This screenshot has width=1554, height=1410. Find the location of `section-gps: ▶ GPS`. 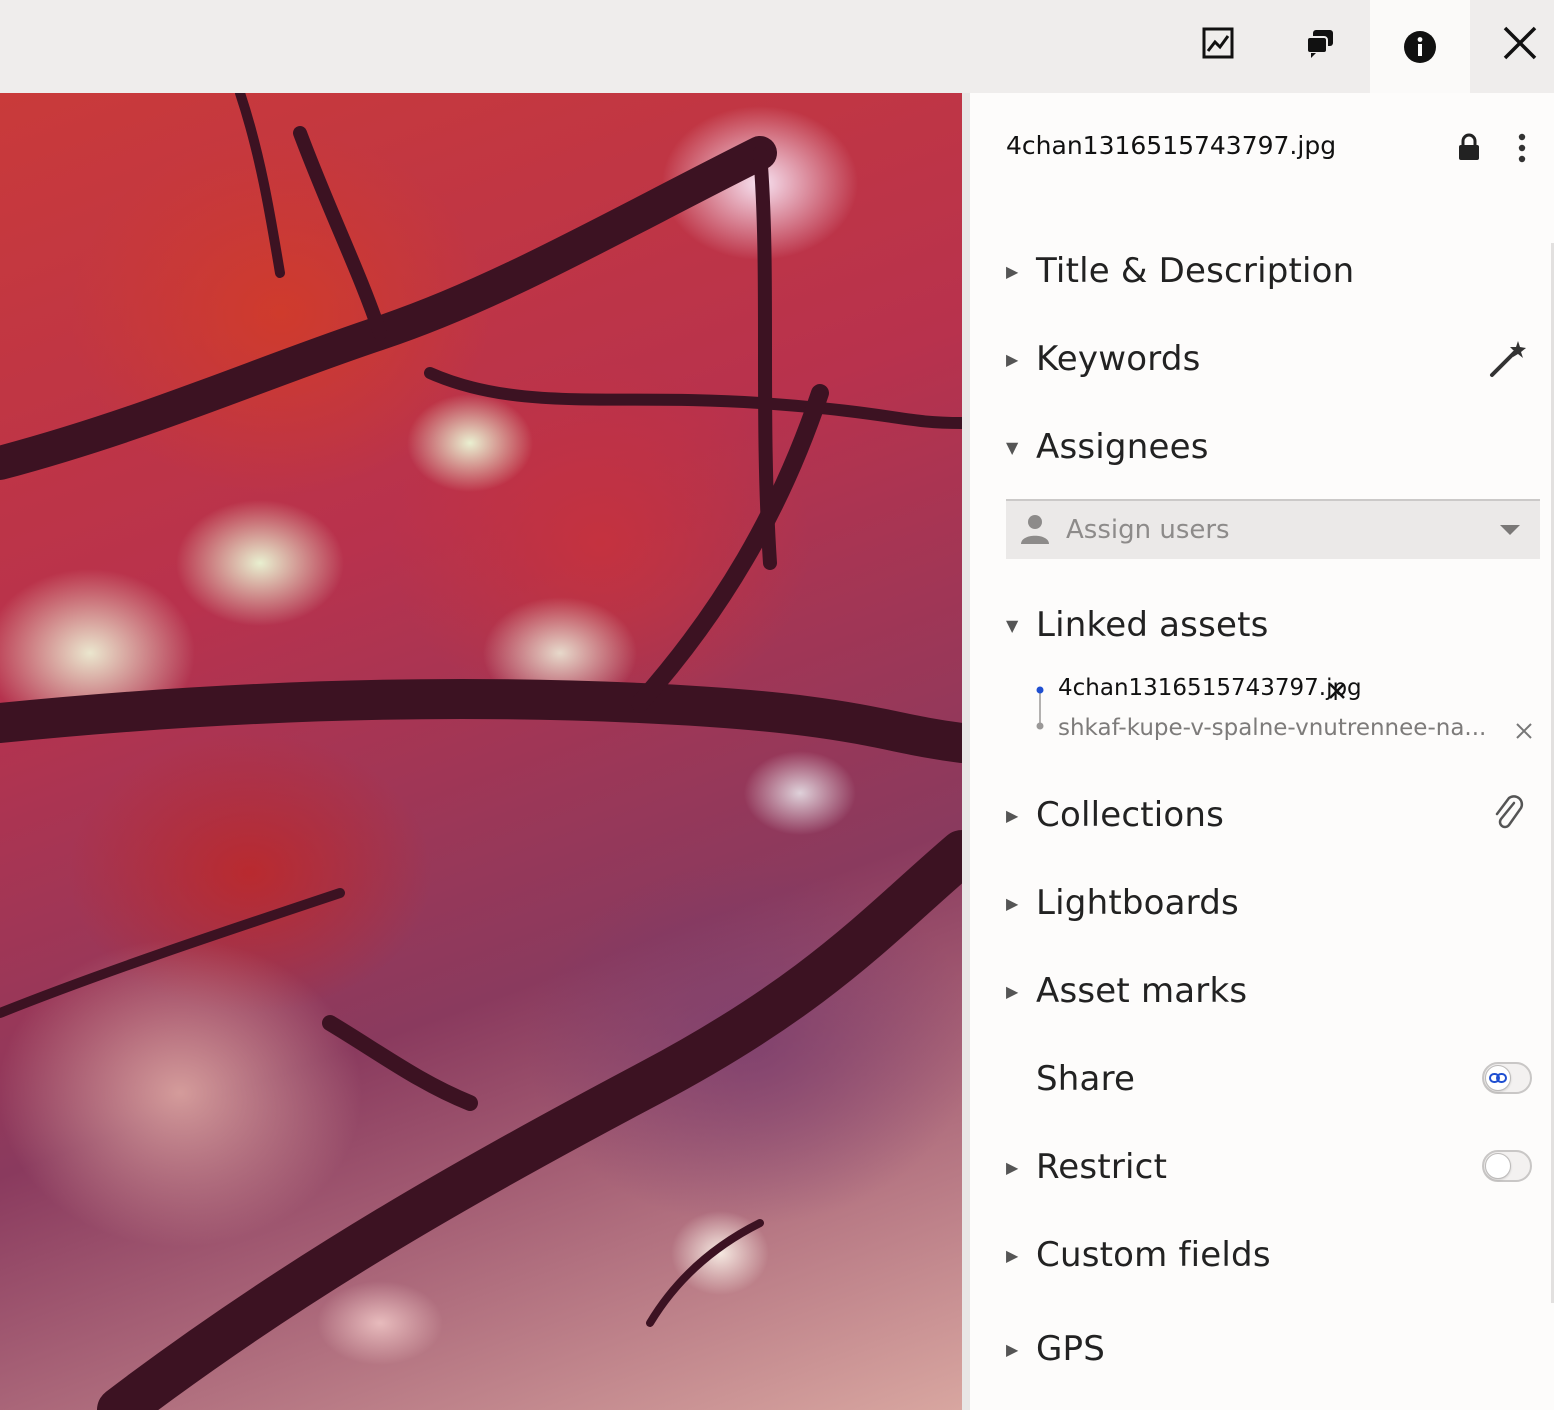

section-gps: ▶ GPS is located at coordinates (1055, 1349).